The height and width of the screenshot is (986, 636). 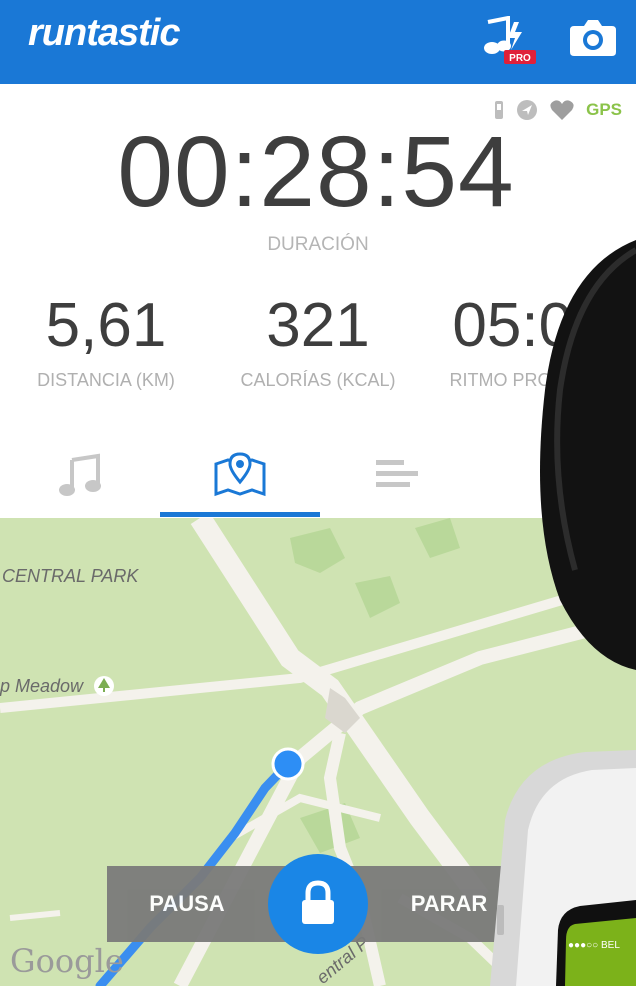 I want to click on svg-text: PRO, so click(x=520, y=58).